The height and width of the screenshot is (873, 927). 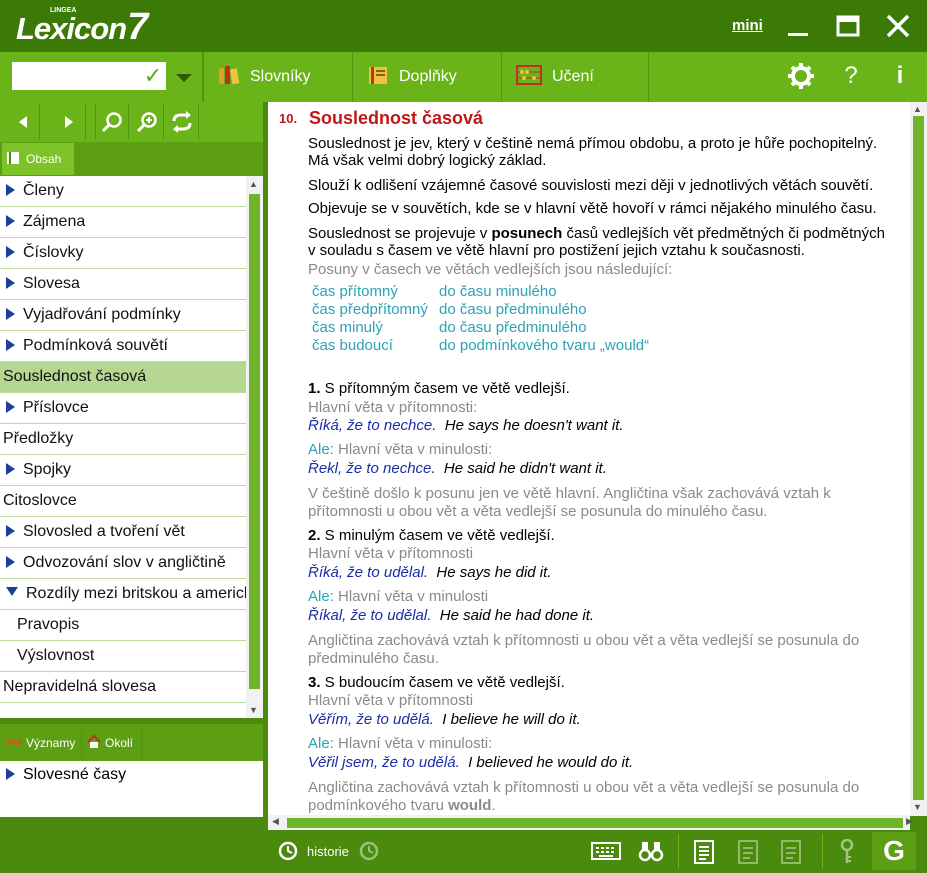 What do you see at coordinates (439, 388) in the screenshot?
I see `section-heading: 1. S přítomným časem ve větě vedlejší.` at bounding box center [439, 388].